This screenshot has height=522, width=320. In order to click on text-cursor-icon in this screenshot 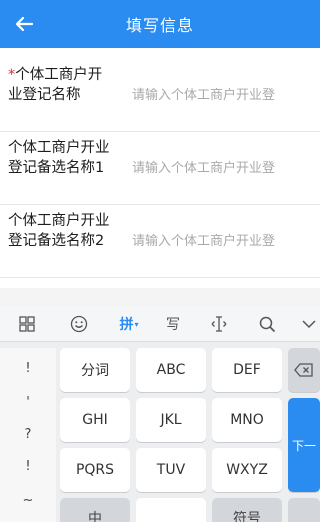, I will do `click(219, 324)`.